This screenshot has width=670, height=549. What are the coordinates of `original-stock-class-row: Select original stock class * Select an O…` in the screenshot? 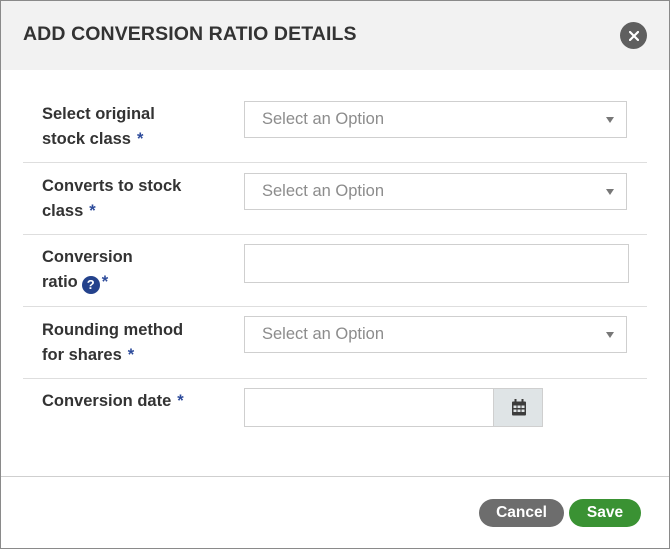 It's located at (335, 126).